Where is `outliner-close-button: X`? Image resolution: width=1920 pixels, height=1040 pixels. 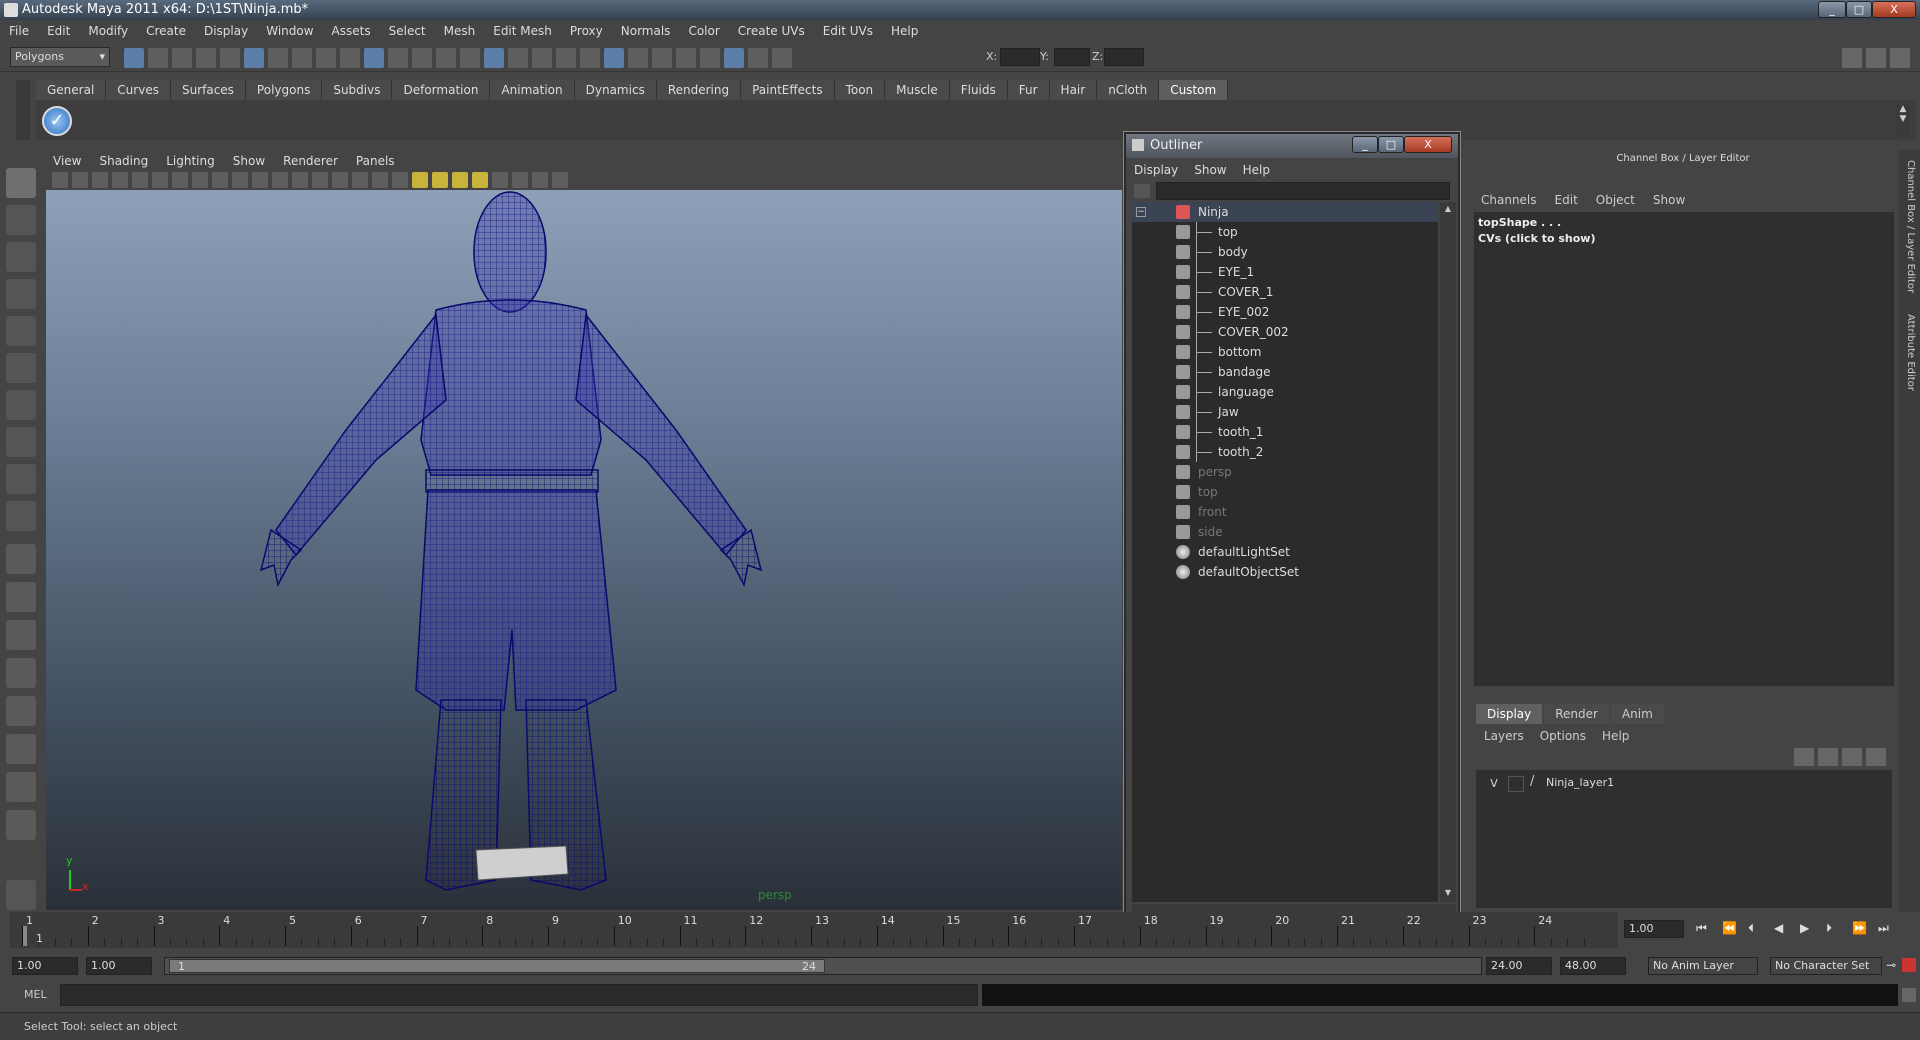 outliner-close-button: X is located at coordinates (1428, 144).